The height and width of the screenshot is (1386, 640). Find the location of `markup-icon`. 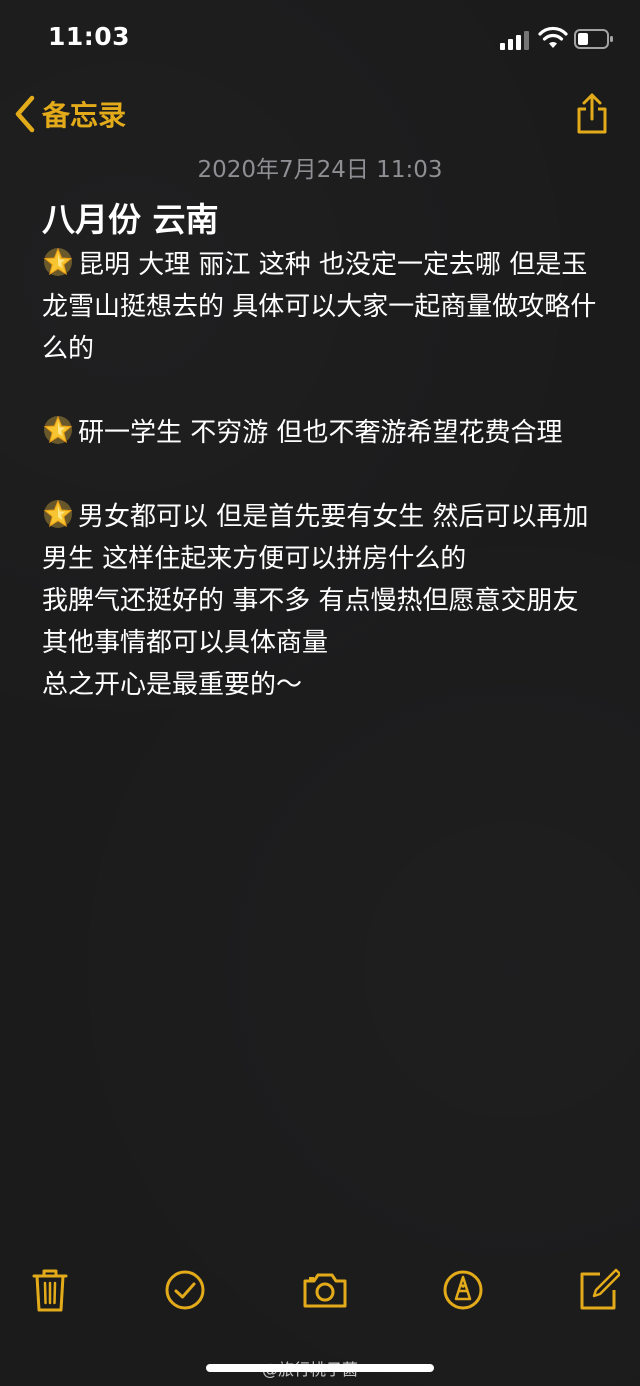

markup-icon is located at coordinates (463, 1290).